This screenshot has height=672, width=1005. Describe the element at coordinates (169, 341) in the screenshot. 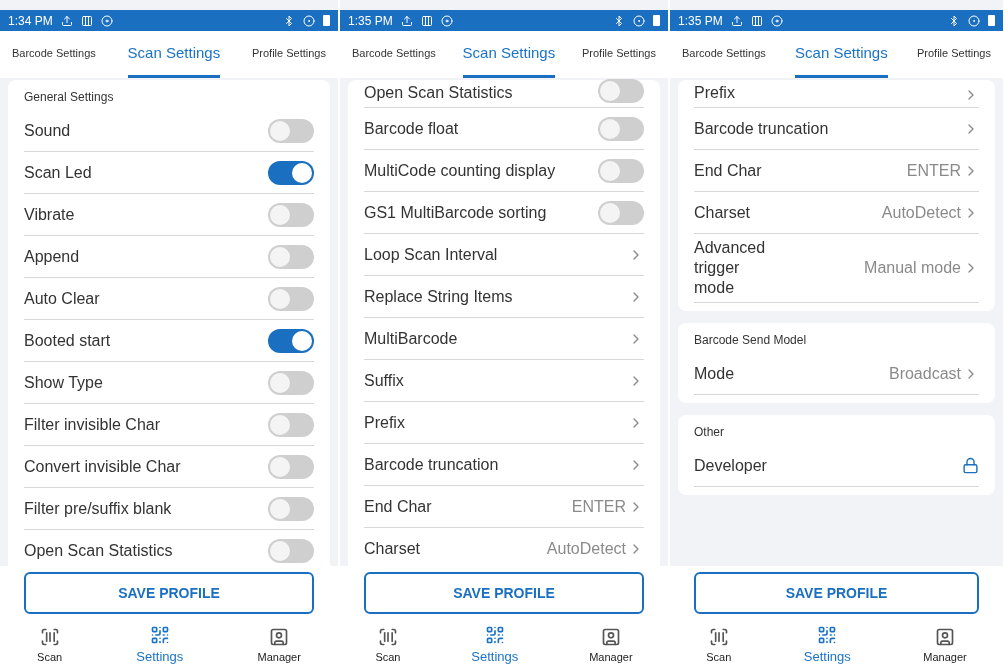

I see `settings-row: Booted start` at that location.